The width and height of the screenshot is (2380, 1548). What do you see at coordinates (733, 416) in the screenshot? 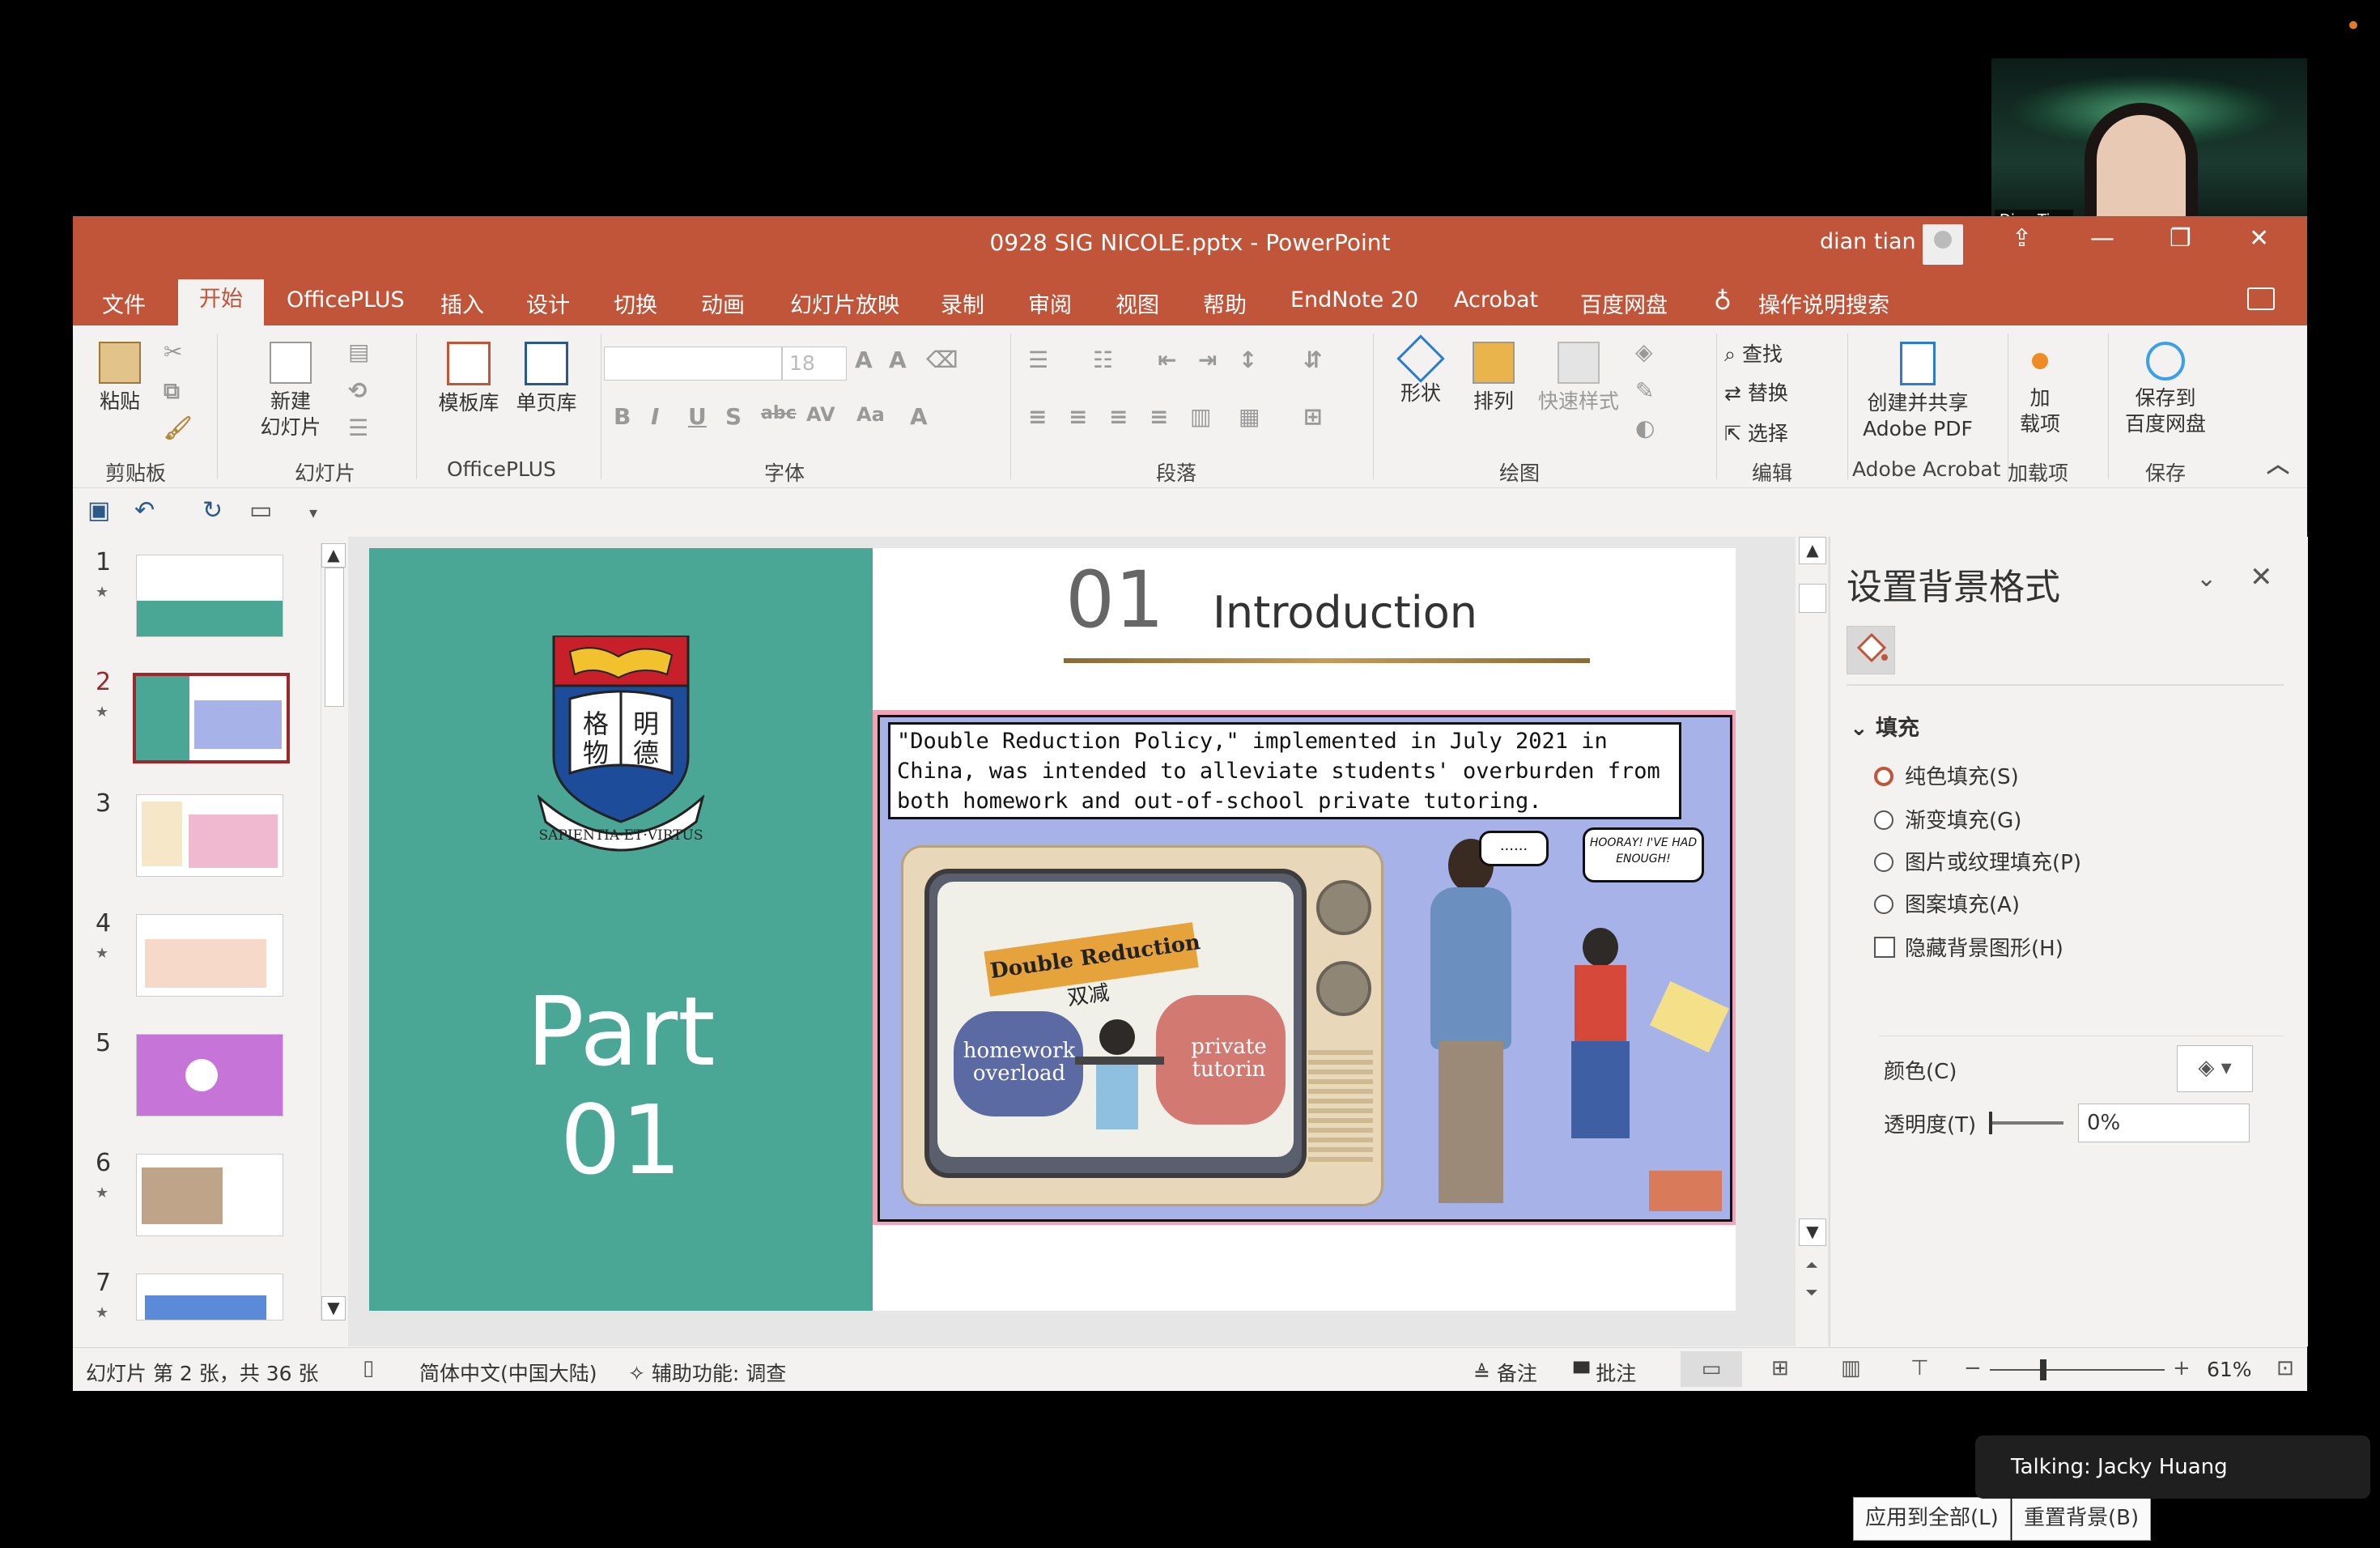
I see `shadow-icon: S` at bounding box center [733, 416].